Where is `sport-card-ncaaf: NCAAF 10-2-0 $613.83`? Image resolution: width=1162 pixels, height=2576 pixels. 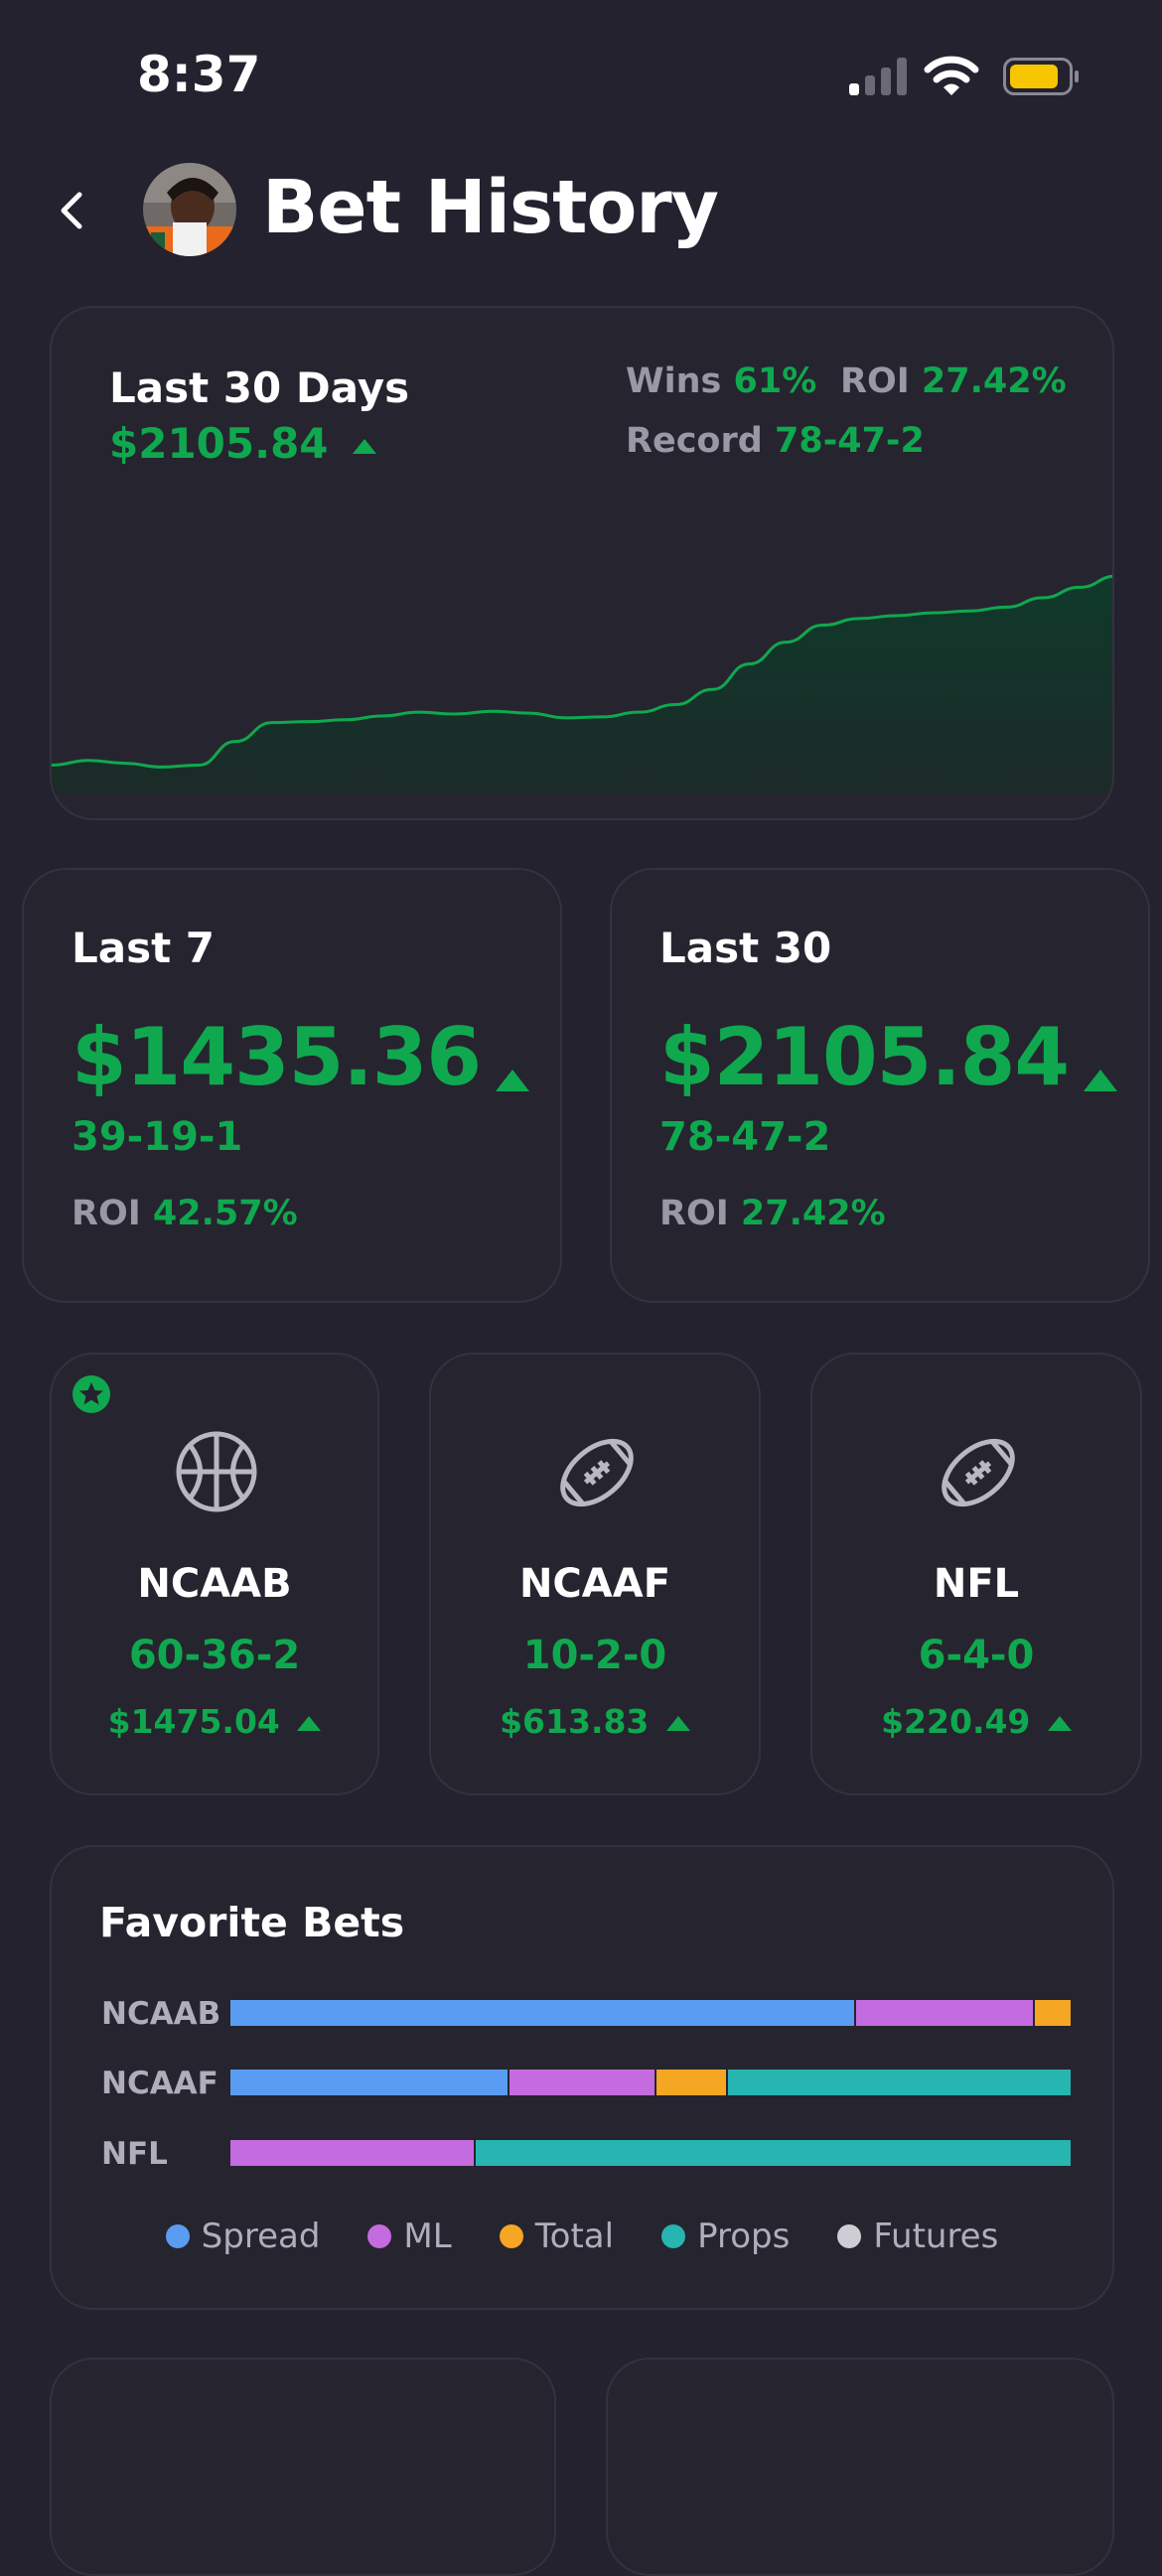
sport-card-ncaaf: NCAAF 10-2-0 $613.83 is located at coordinates (595, 1574).